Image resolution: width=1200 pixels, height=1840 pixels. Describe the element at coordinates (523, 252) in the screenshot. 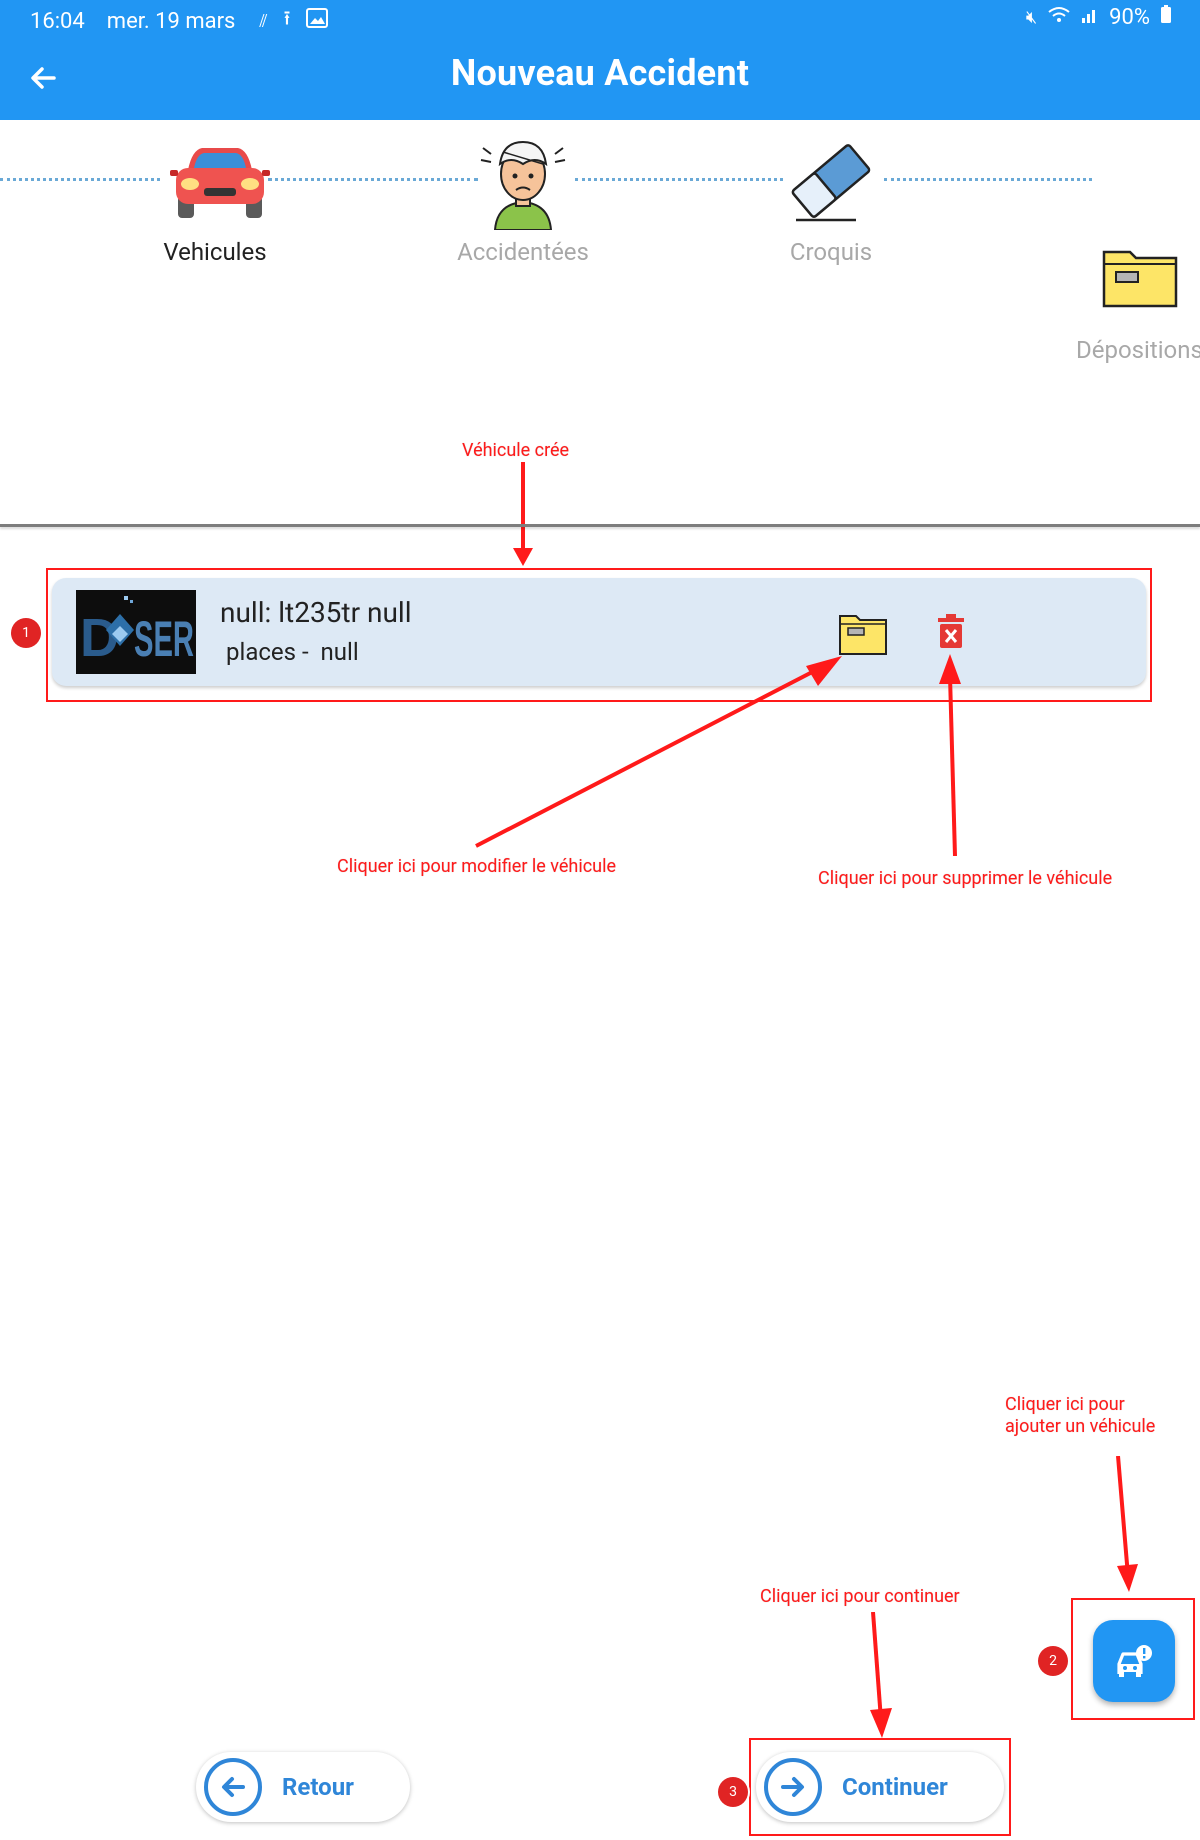

I see `step-label-accidentees: Accidentées` at that location.